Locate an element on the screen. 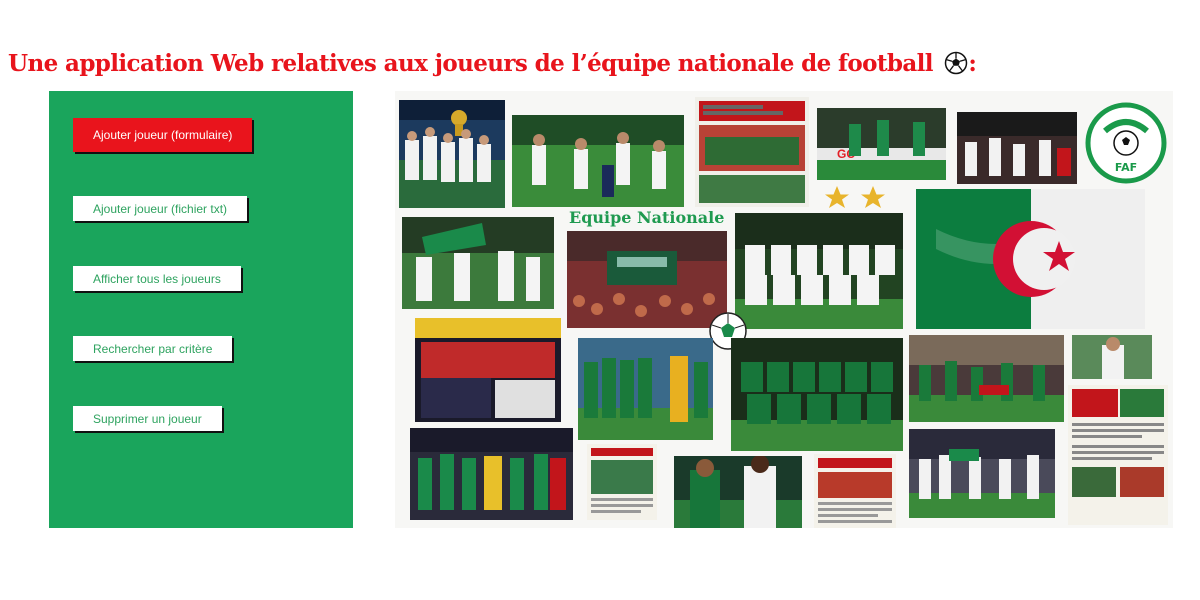 This screenshot has height=600, width=1200. fans-crowd-bus-photo is located at coordinates (647, 279).